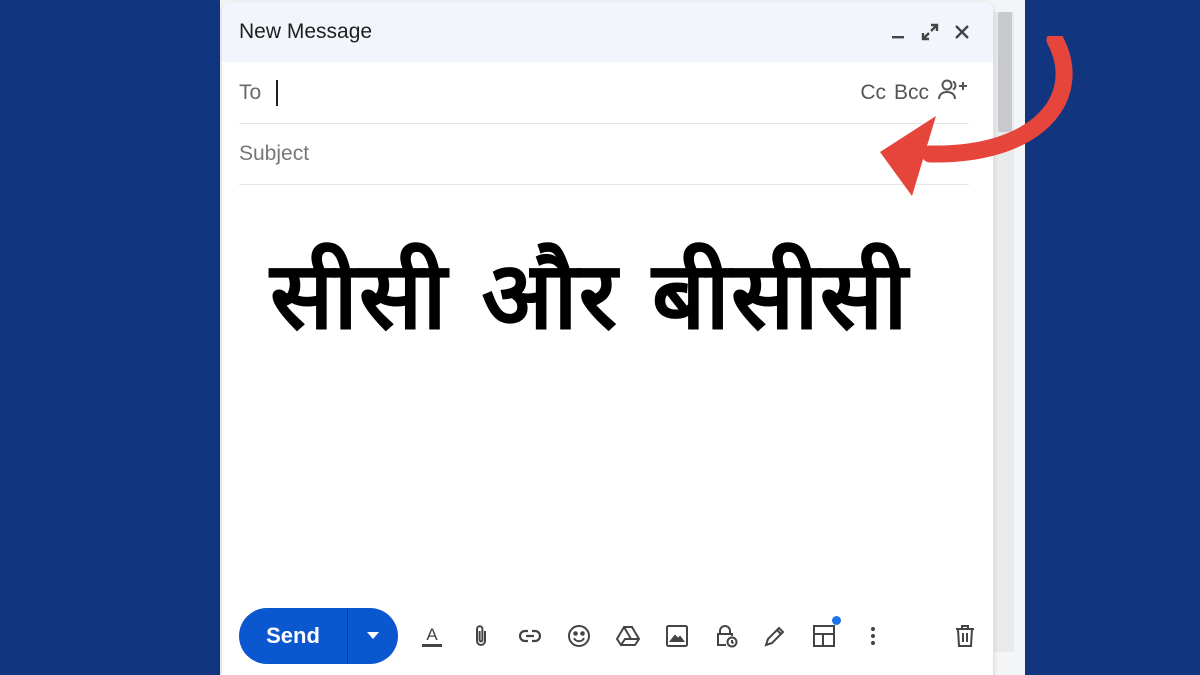 The height and width of the screenshot is (675, 1200). Describe the element at coordinates (965, 636) in the screenshot. I see `trash-icon` at that location.